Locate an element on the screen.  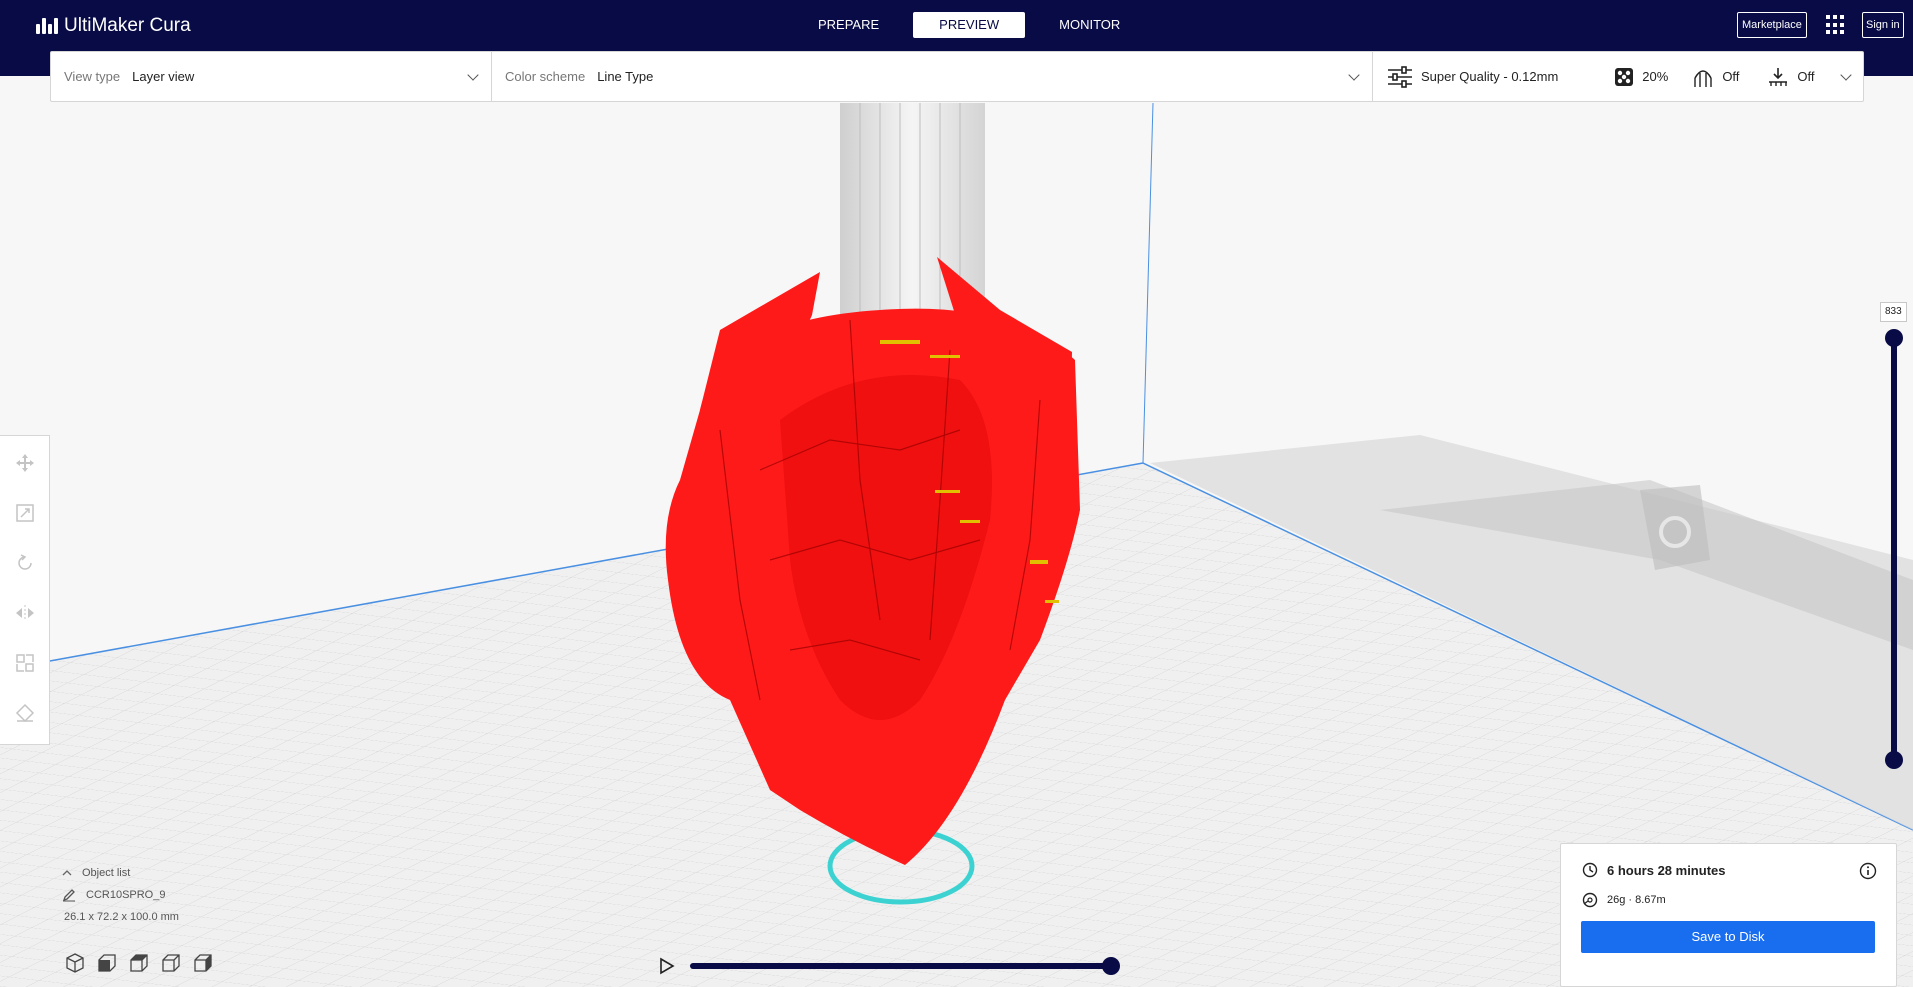
layer-number-input: 833 is located at coordinates (1893, 312).